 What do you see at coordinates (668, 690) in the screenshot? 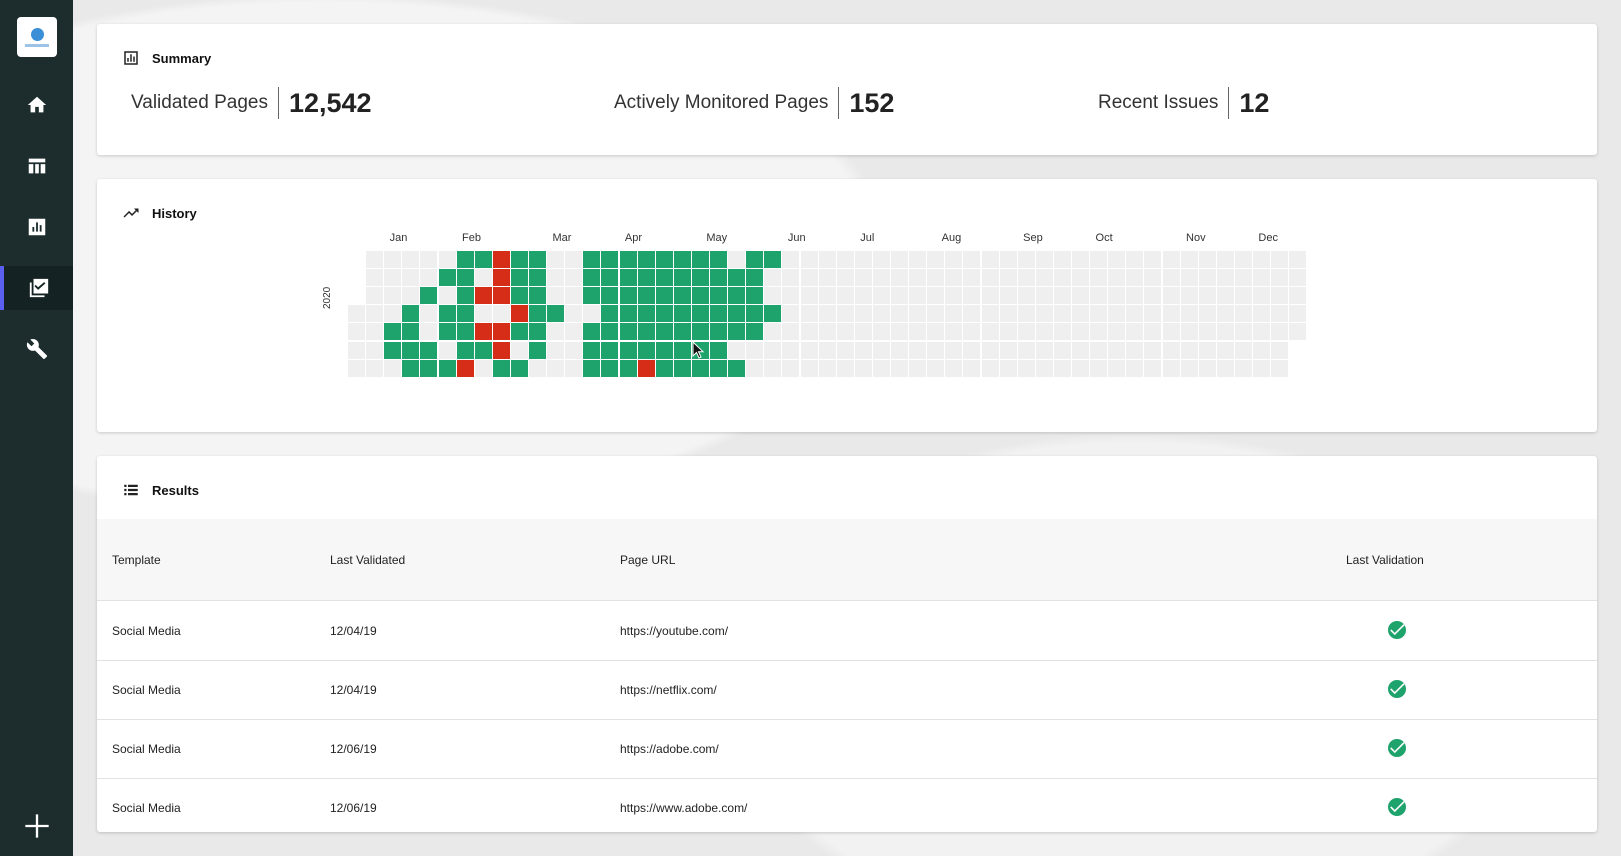
I see `cell-page-url: https://netflix.com/` at bounding box center [668, 690].